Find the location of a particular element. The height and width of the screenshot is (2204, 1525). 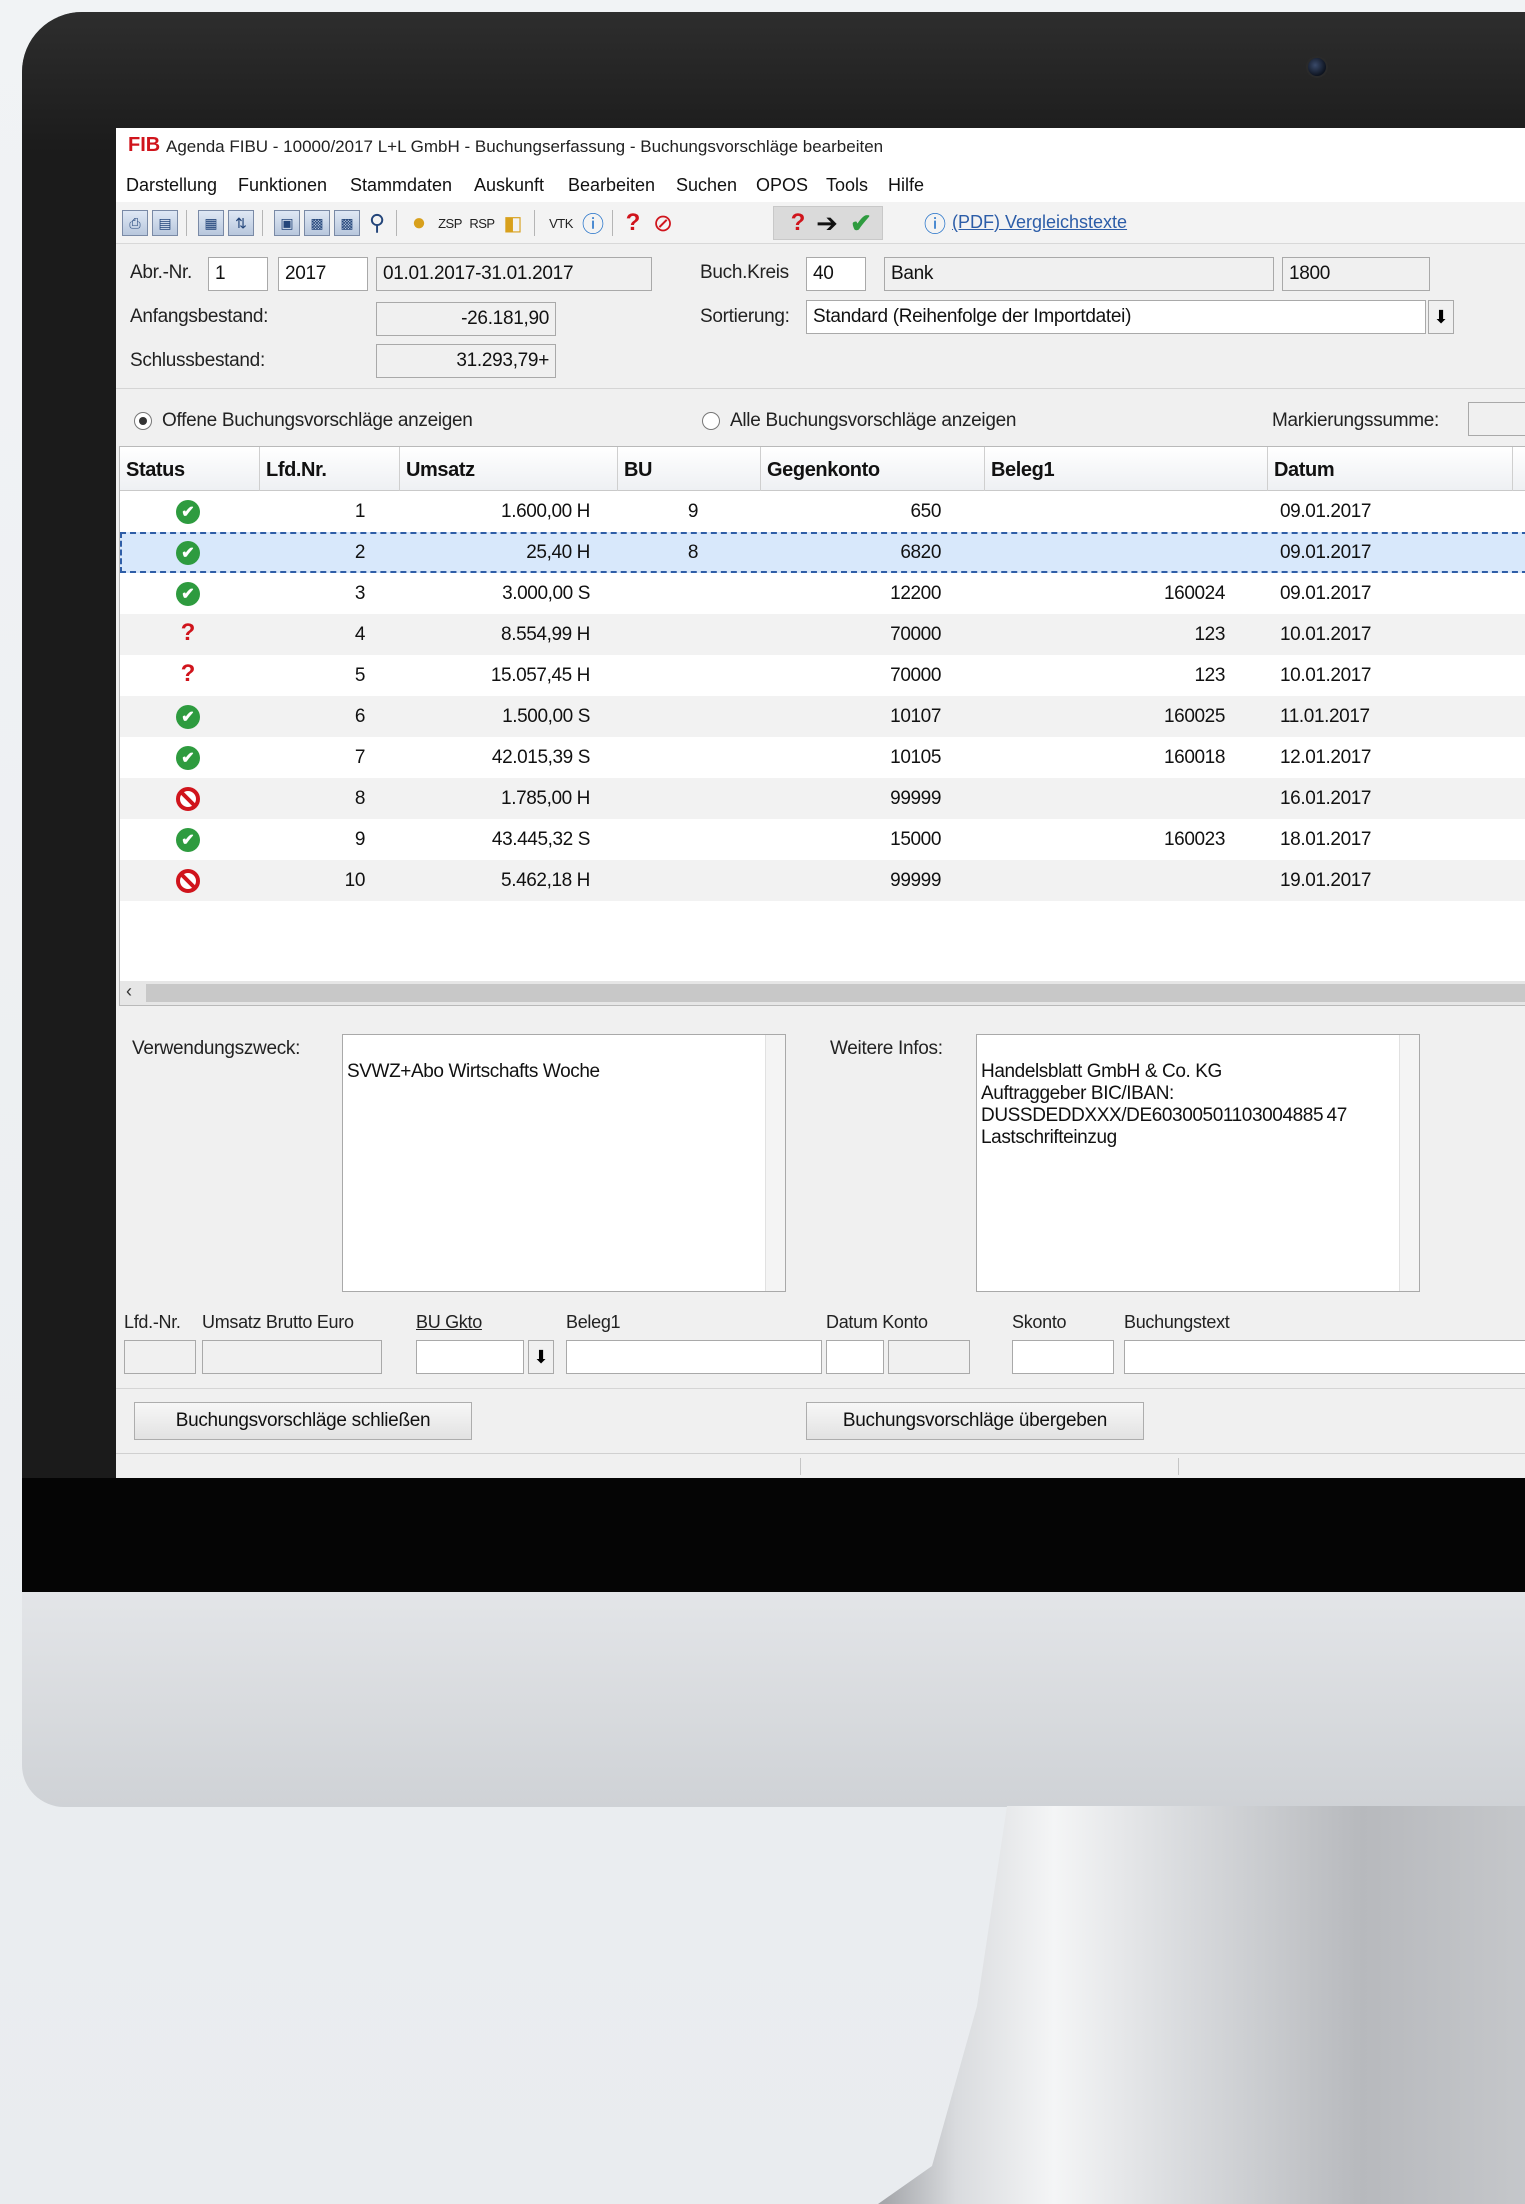

arrow-right-icon: ➔ is located at coordinates (827, 223).